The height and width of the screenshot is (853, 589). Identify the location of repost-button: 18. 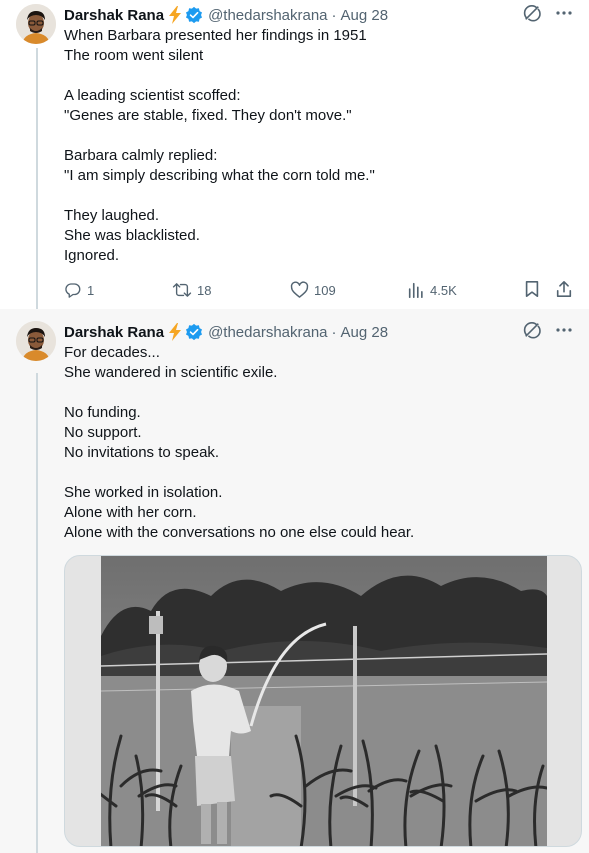
(231, 290).